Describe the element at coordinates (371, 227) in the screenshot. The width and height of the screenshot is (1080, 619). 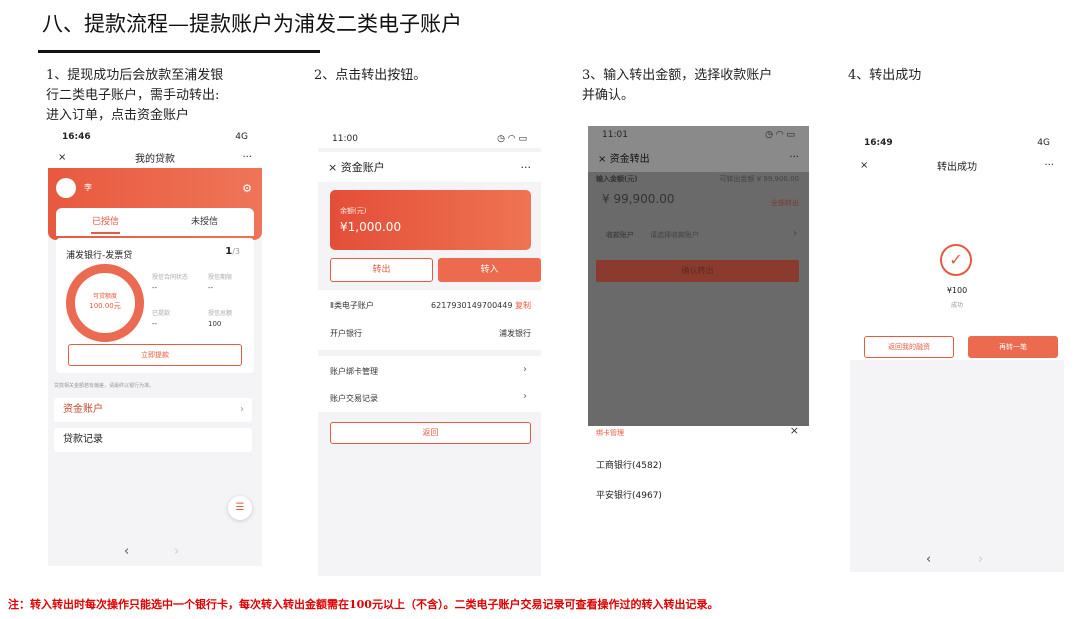
I see `balance-amount: ¥1,000.00` at that location.